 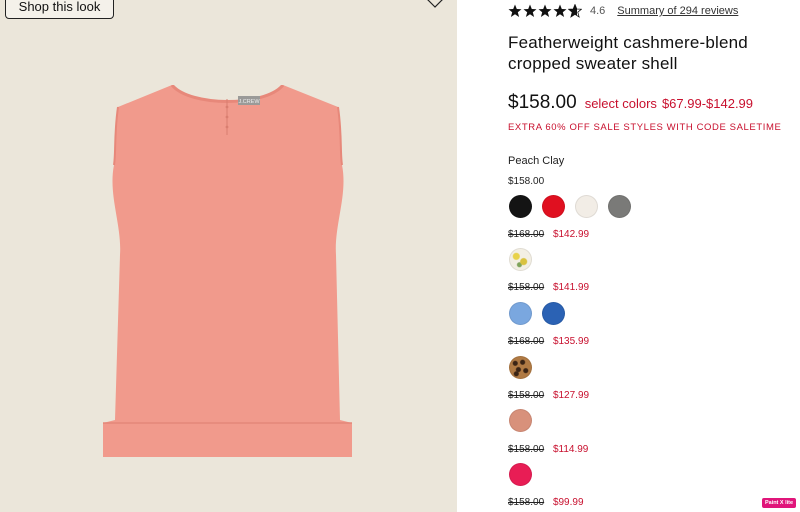 What do you see at coordinates (548, 449) in the screenshot?
I see `color-group-price: $158.00 $114.99` at bounding box center [548, 449].